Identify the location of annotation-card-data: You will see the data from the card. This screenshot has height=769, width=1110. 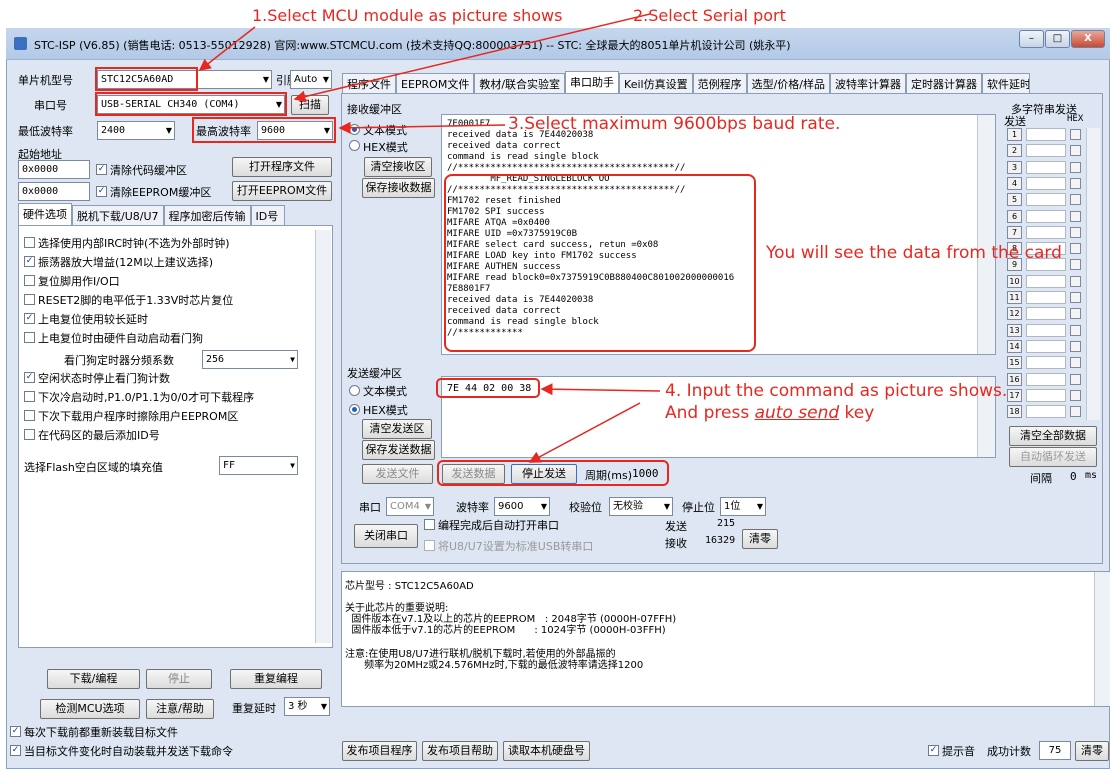
(914, 253).